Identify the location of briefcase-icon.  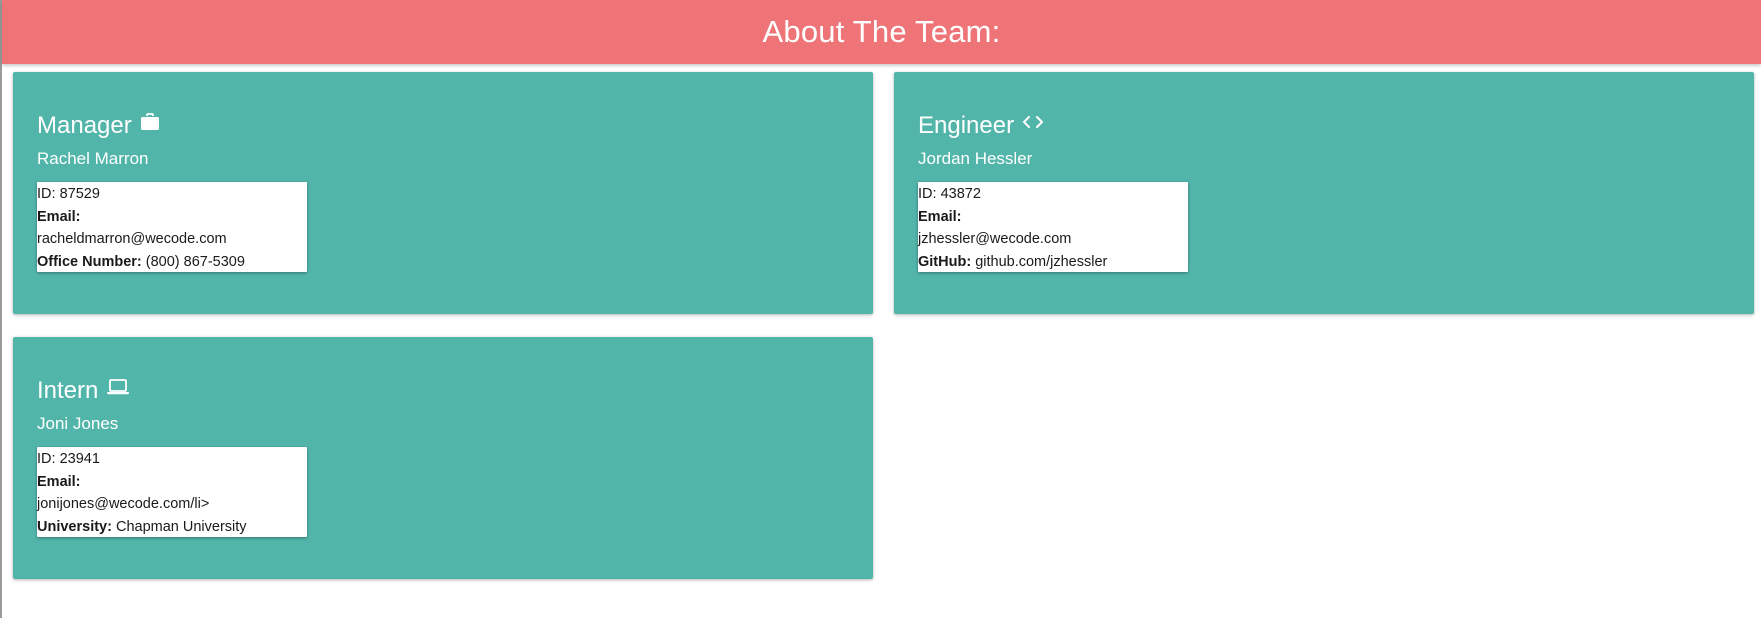
(150, 122).